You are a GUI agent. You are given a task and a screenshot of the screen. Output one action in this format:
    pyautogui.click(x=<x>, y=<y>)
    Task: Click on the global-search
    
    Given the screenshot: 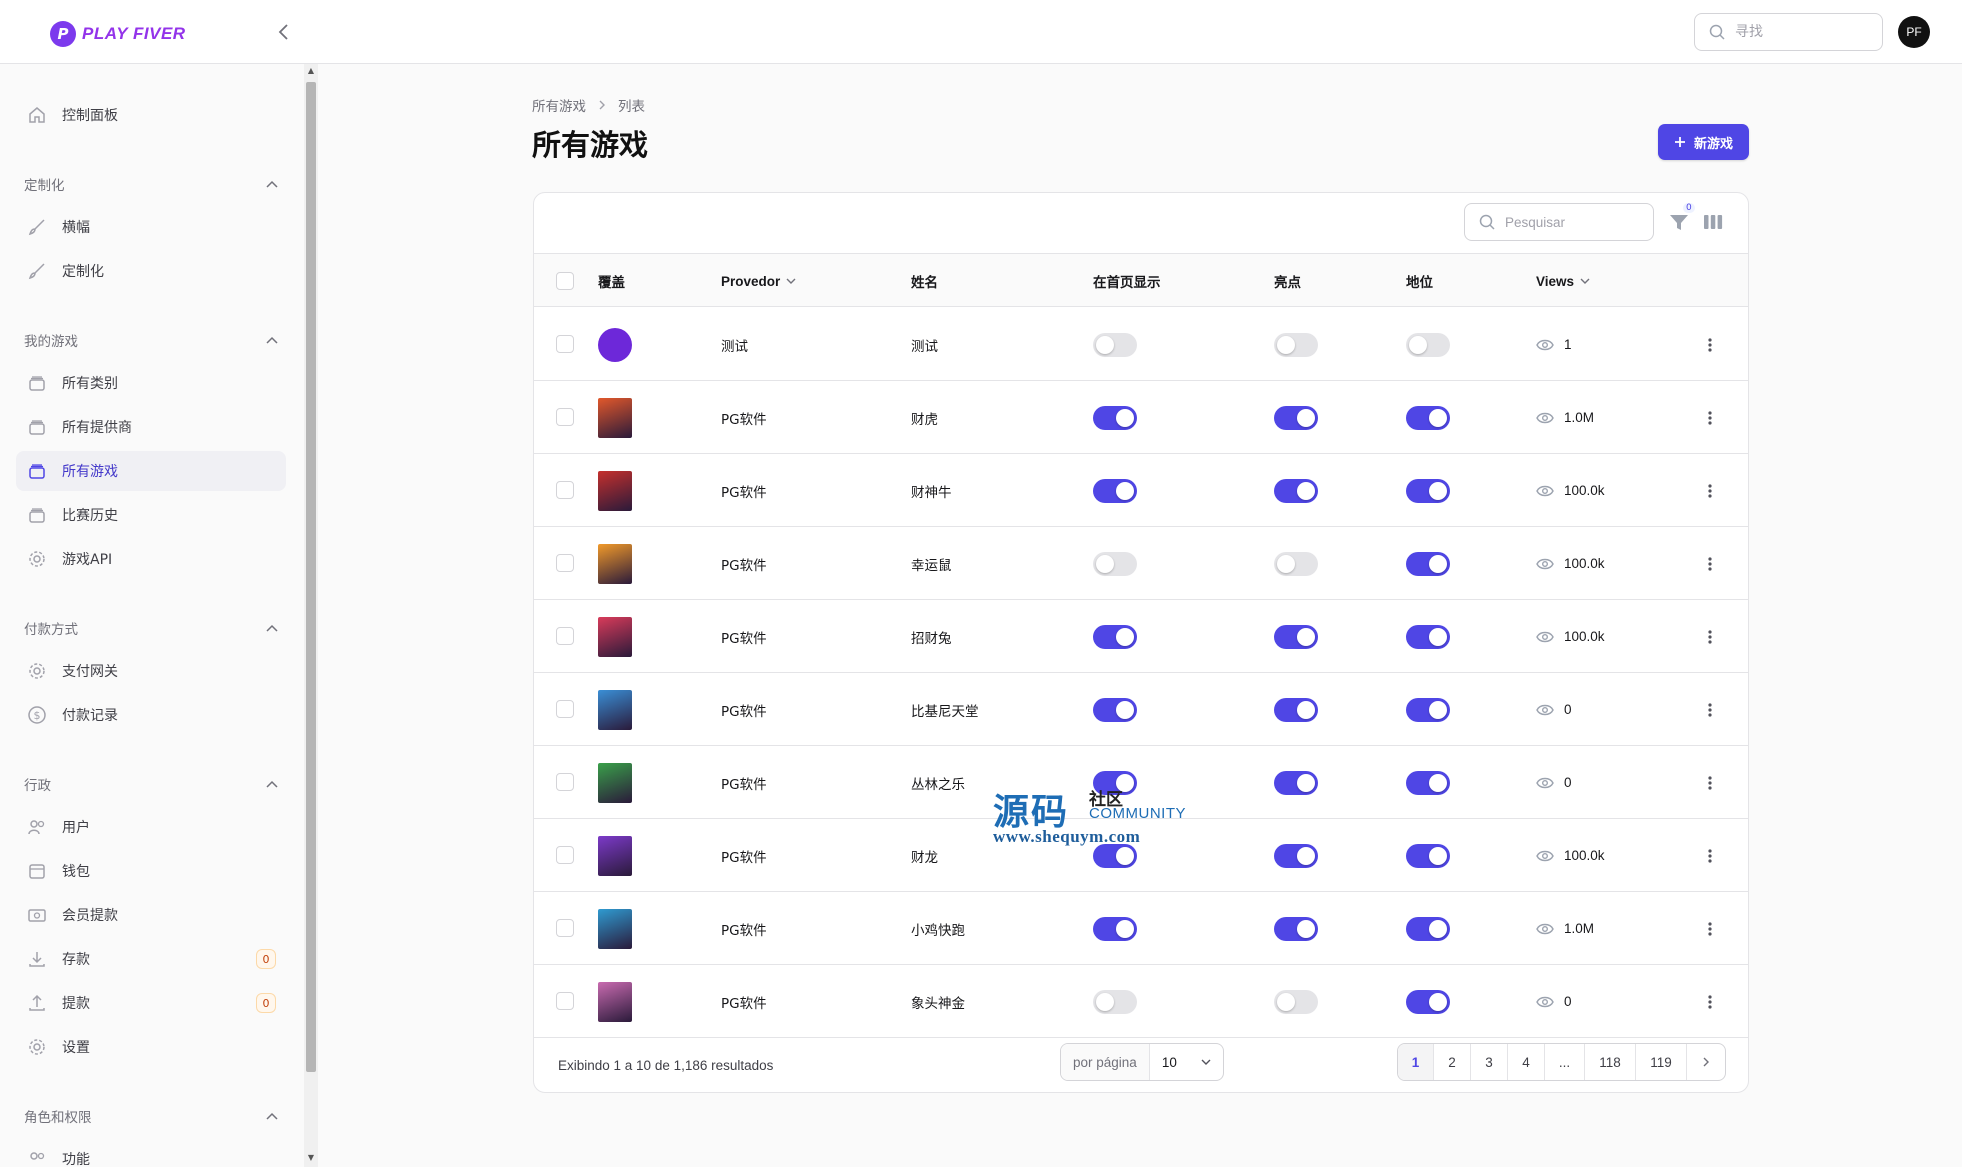 What is the action you would take?
    pyautogui.click(x=1788, y=32)
    